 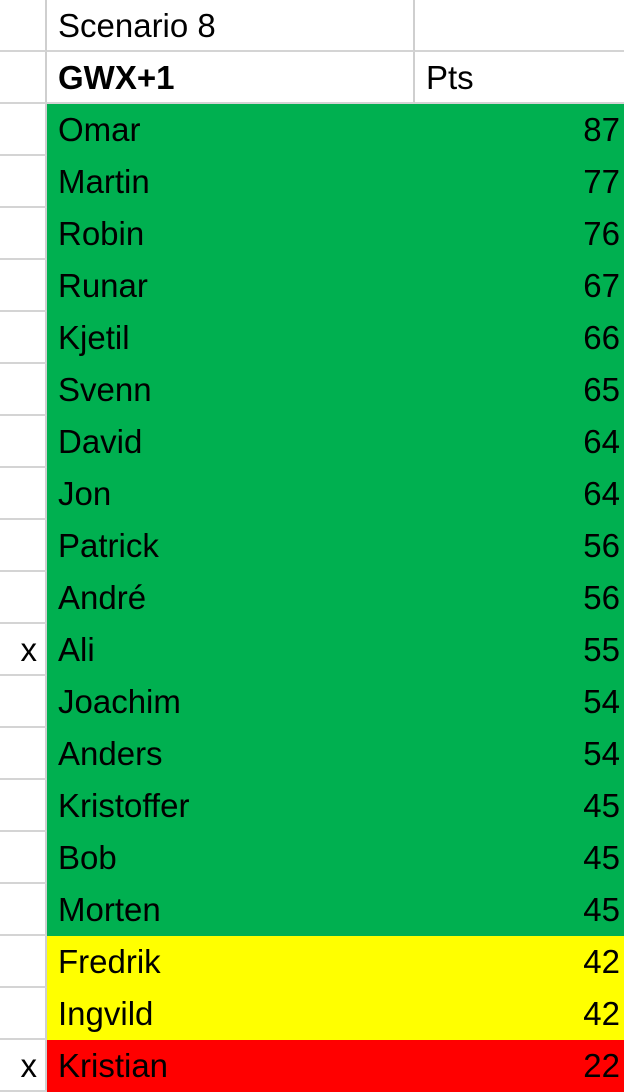 What do you see at coordinates (231, 234) in the screenshot?
I see `player-name-cell: Robin` at bounding box center [231, 234].